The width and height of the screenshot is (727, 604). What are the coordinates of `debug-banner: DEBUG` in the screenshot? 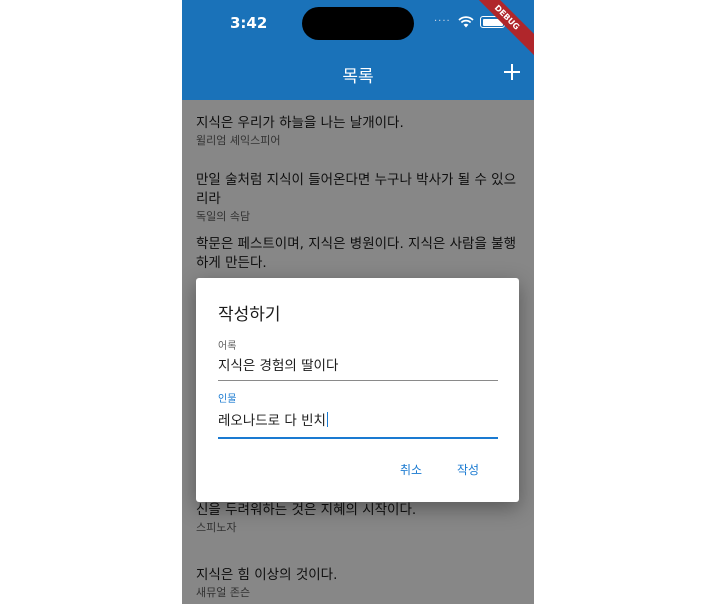 It's located at (498, 31).